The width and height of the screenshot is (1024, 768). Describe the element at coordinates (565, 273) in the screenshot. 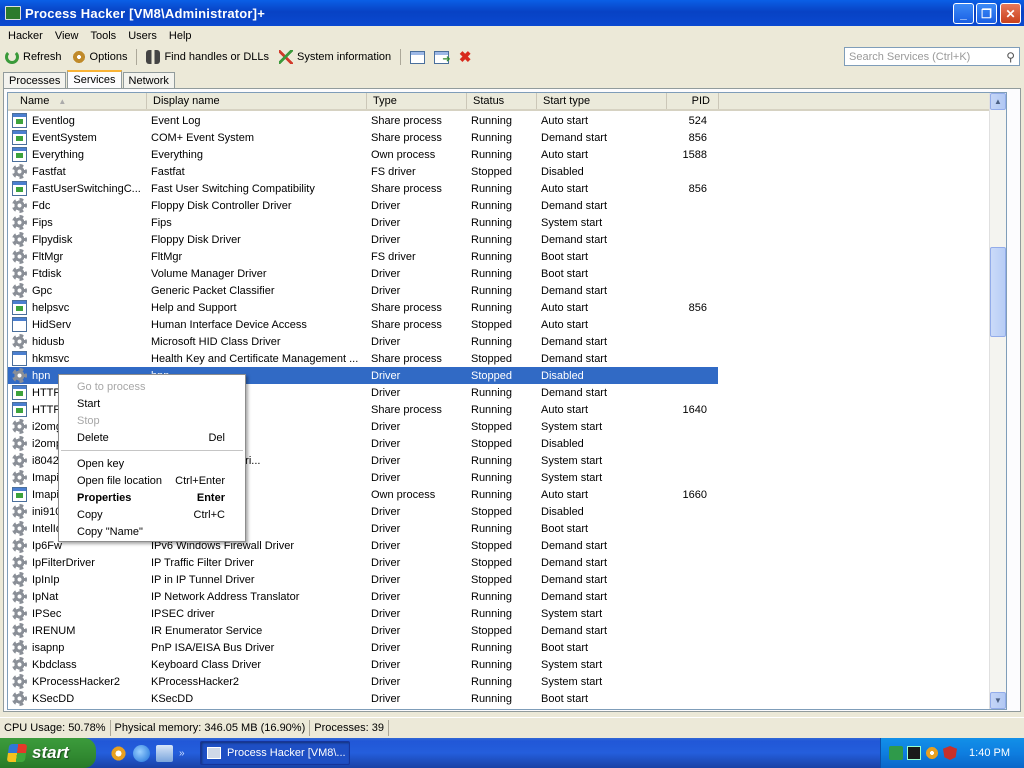

I see `service-start-cell: Boot start` at that location.